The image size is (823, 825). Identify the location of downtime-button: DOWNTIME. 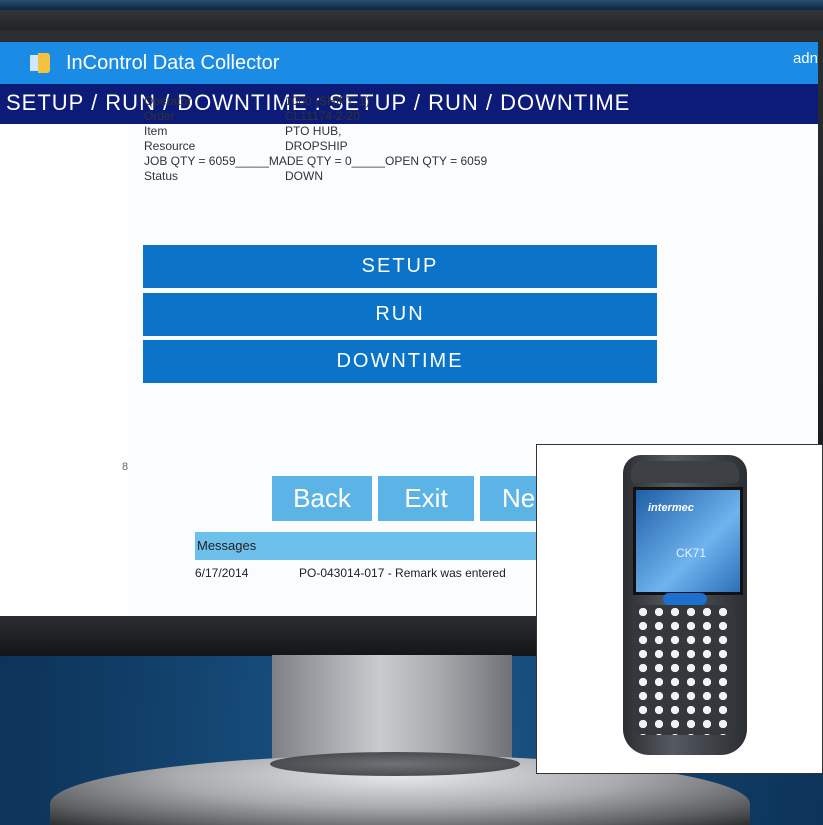
(400, 361).